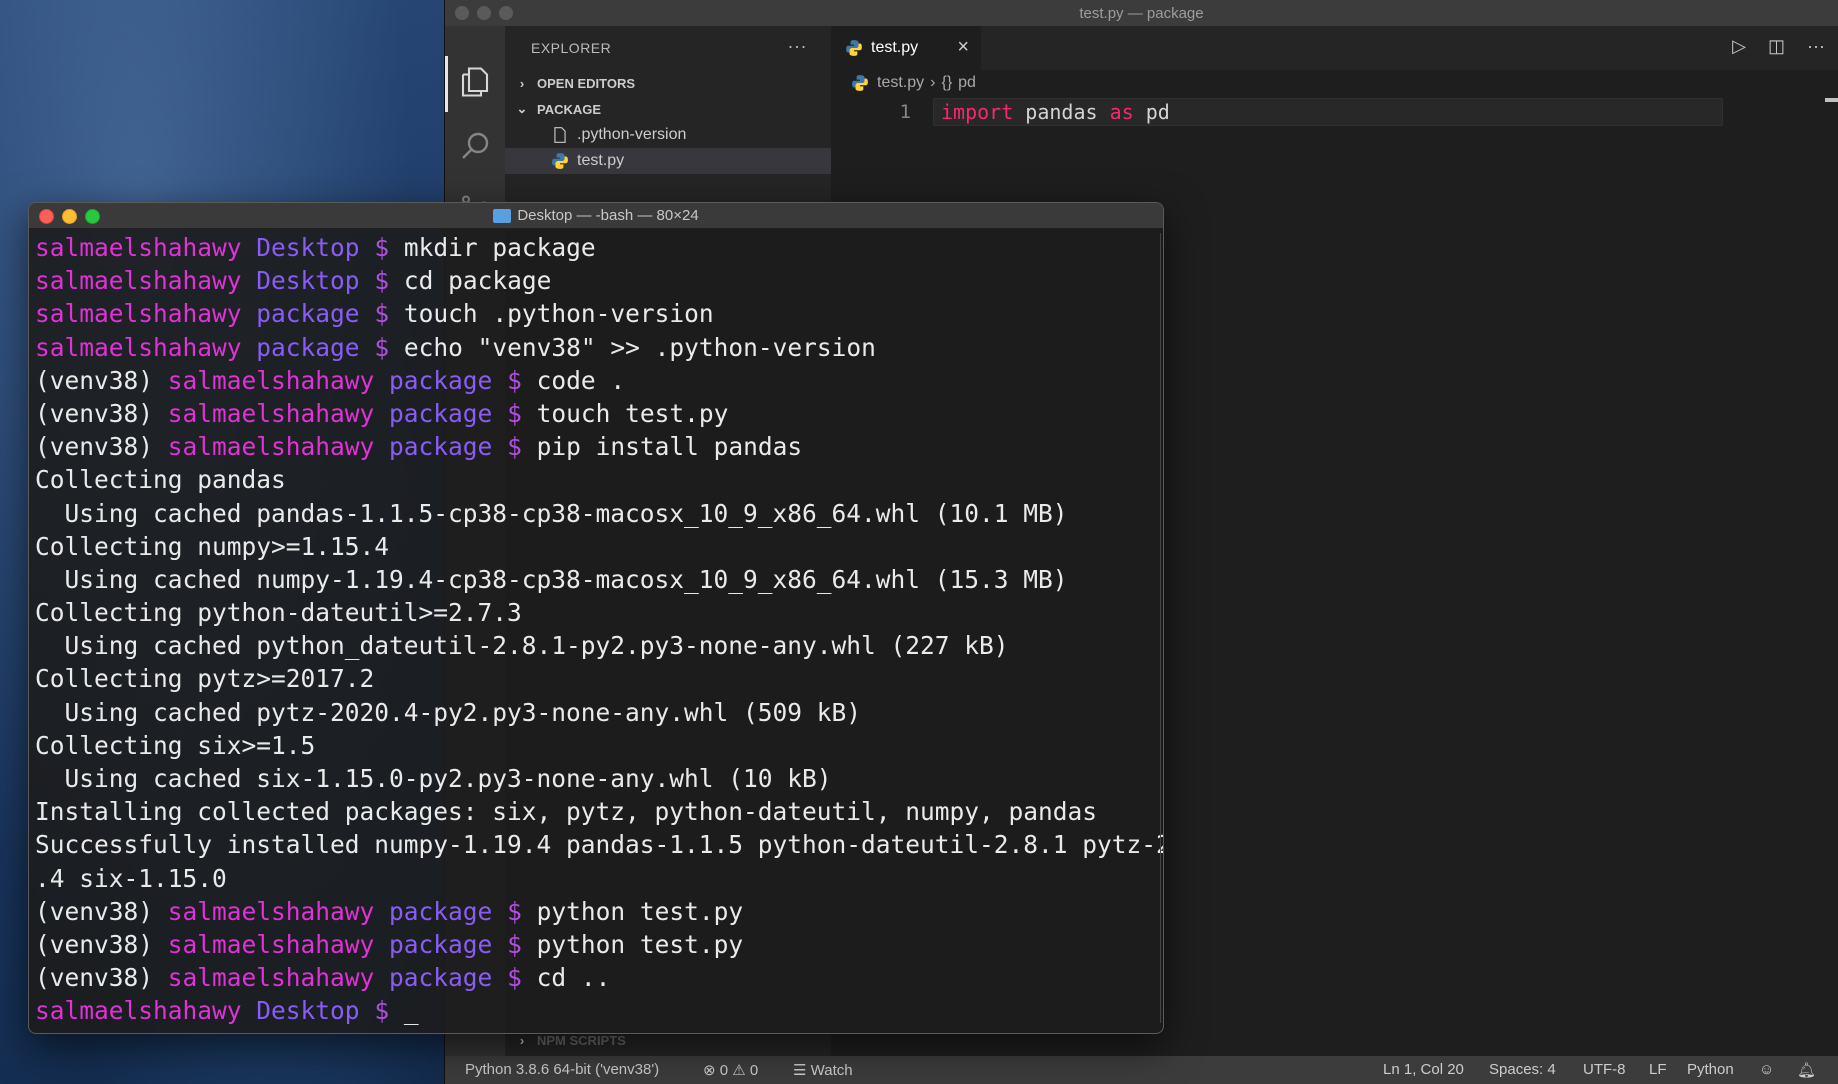  I want to click on tab-test-py: test.py ×, so click(906, 48).